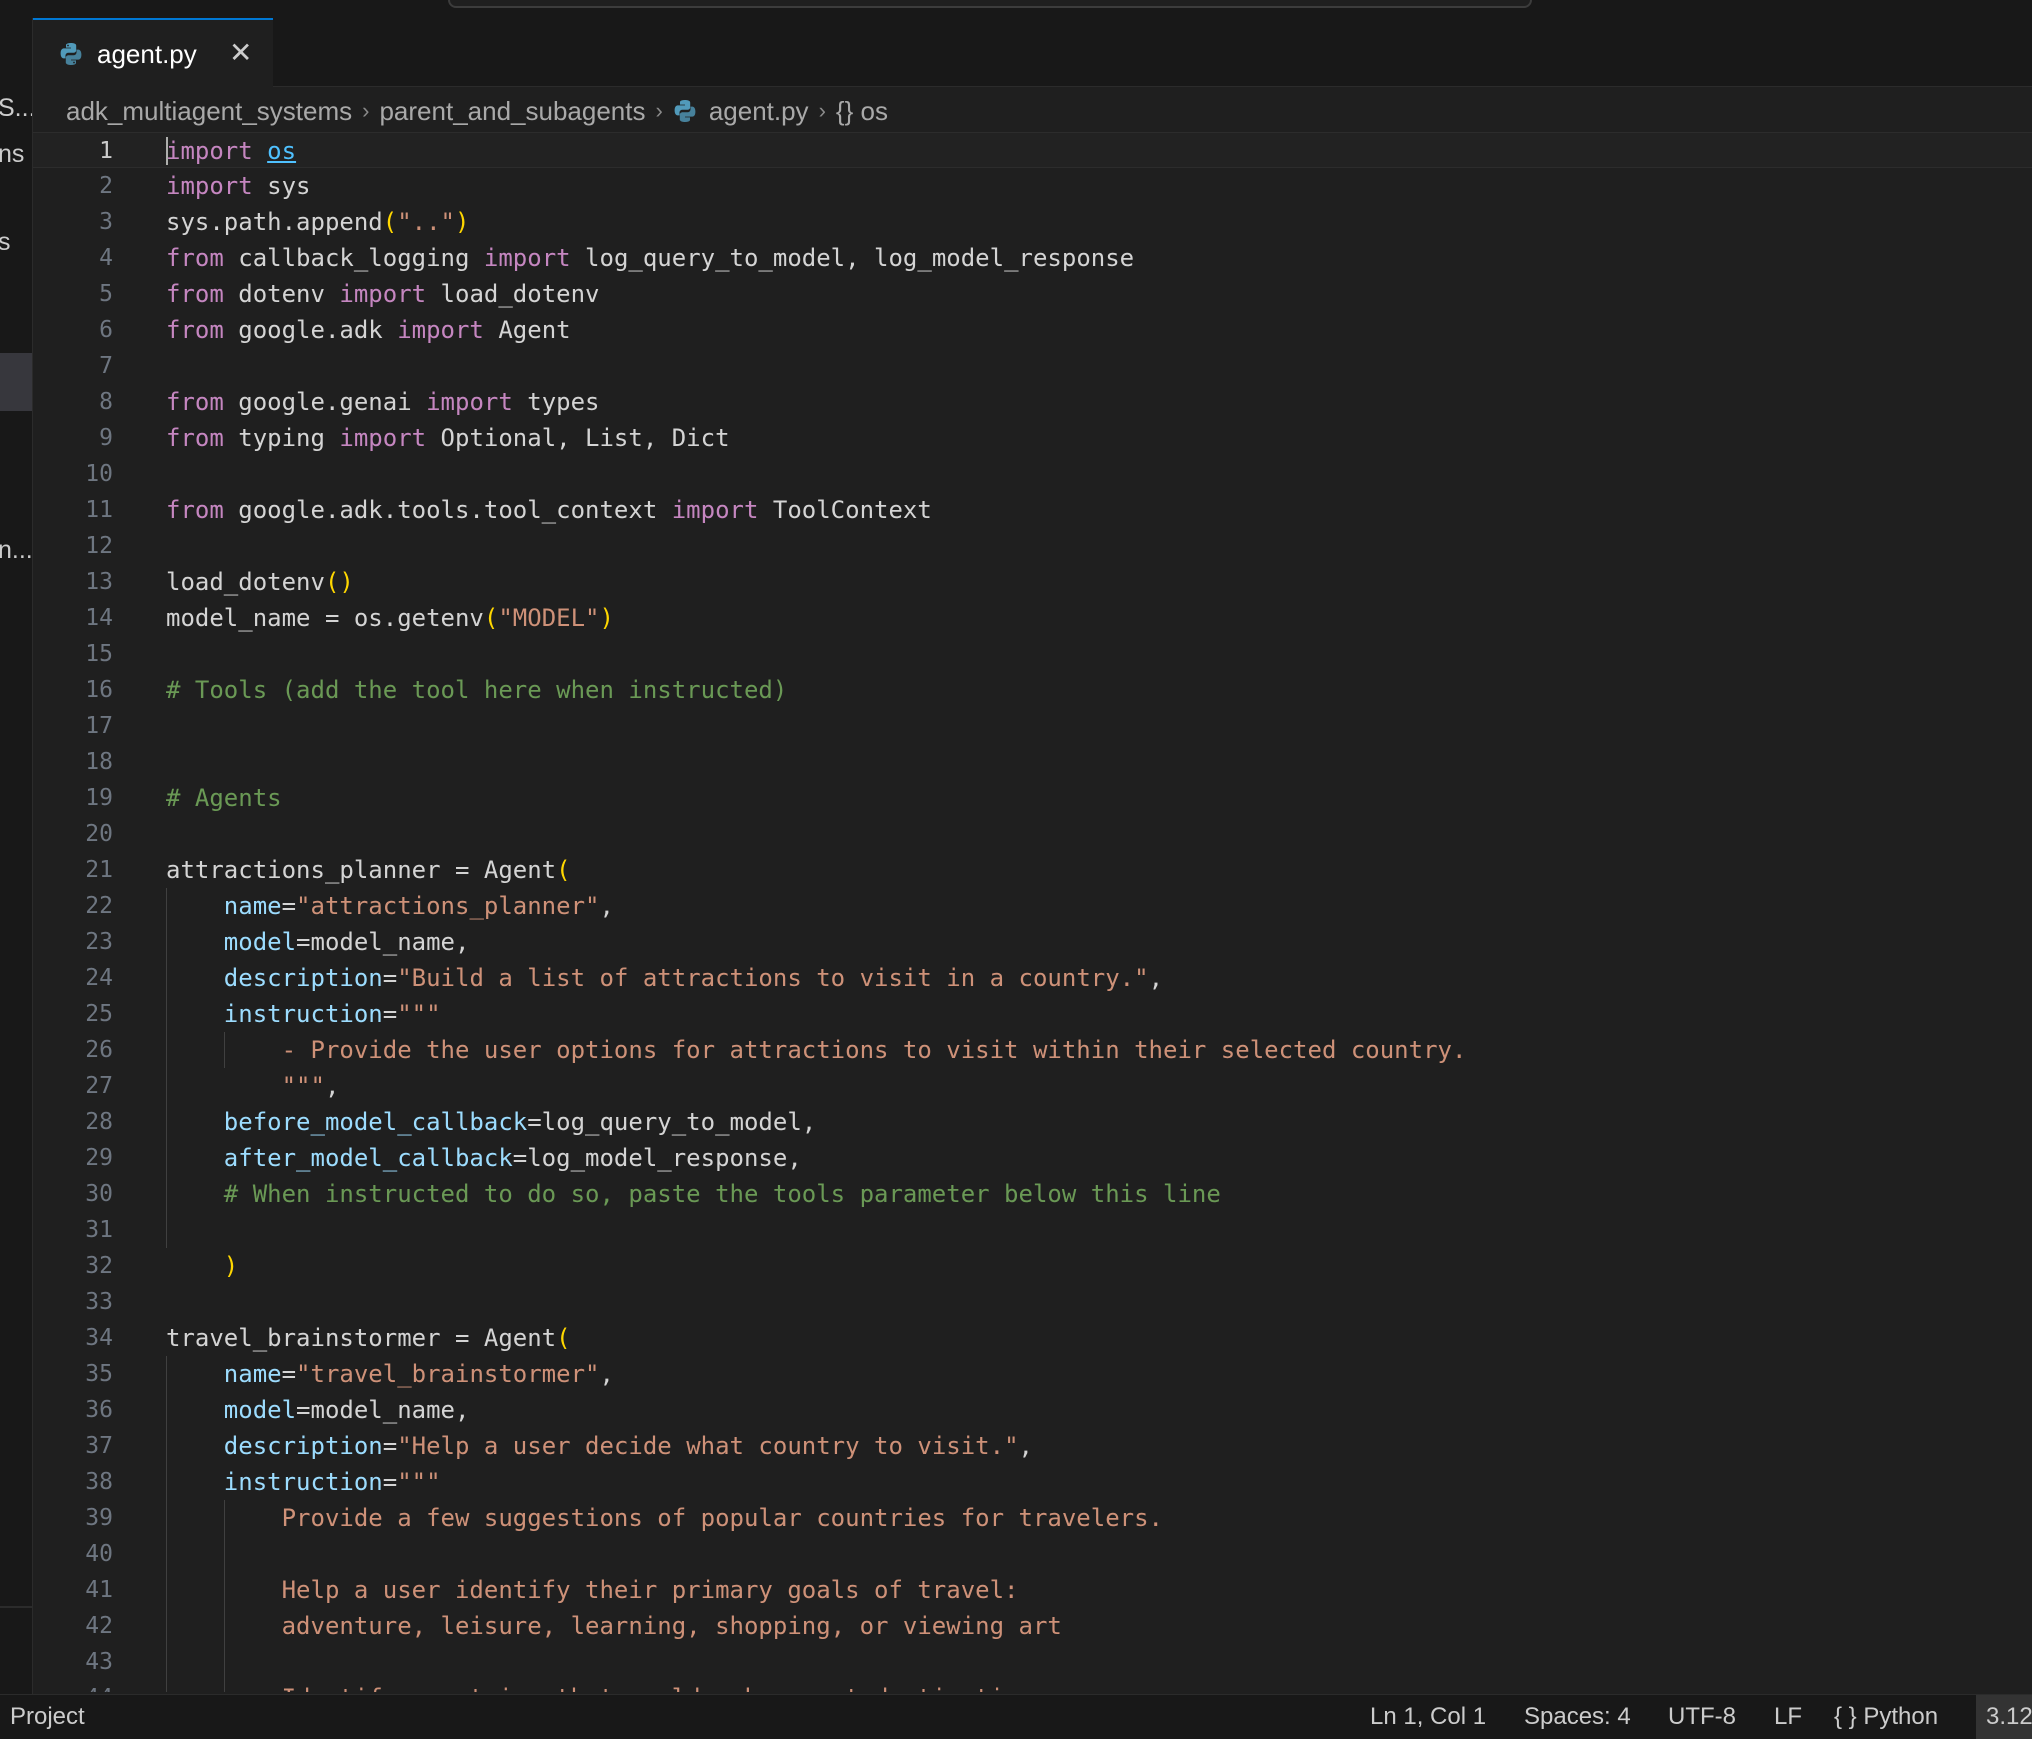 The height and width of the screenshot is (1739, 2032). I want to click on breadcrumb-item-subfolder: parent_and_subagents, so click(512, 111).